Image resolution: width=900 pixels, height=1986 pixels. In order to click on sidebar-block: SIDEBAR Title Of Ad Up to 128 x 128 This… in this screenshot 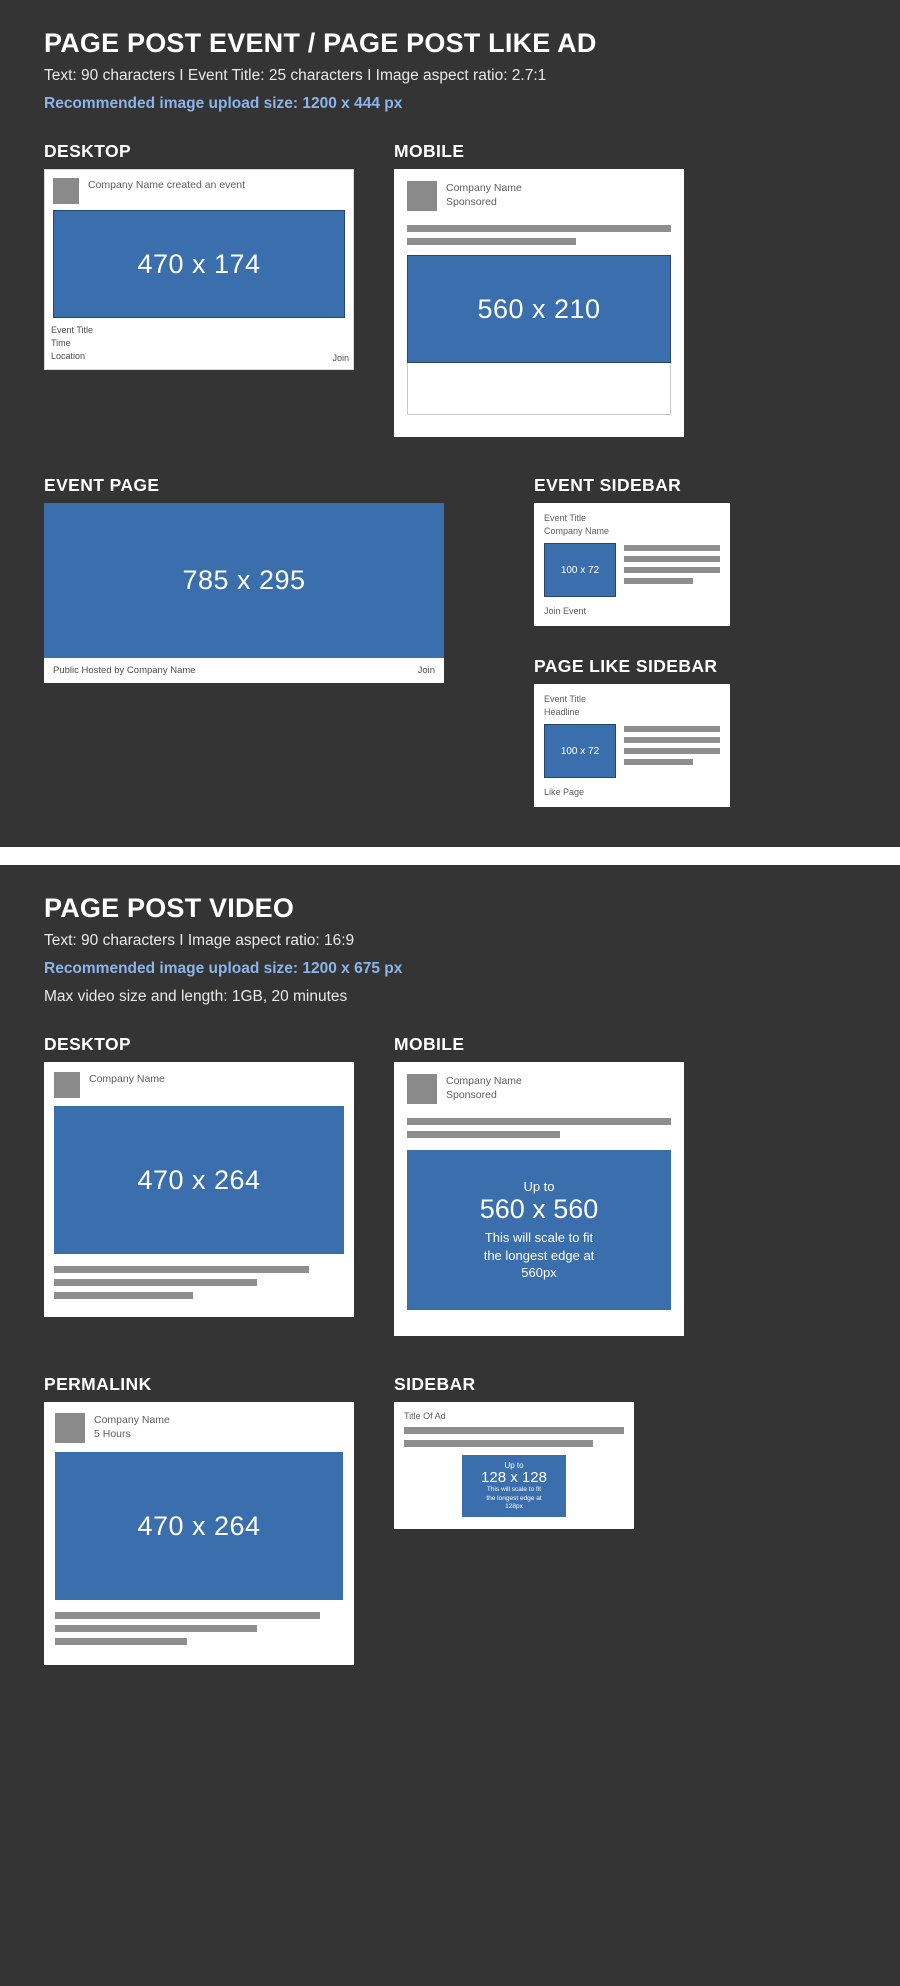, I will do `click(539, 1452)`.